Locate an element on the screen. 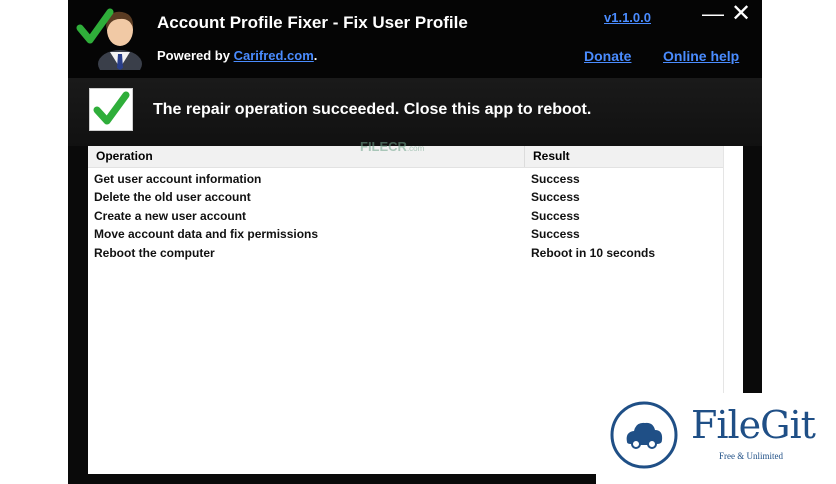 This screenshot has height=484, width=836. powered-by-suffix: . is located at coordinates (315, 55).